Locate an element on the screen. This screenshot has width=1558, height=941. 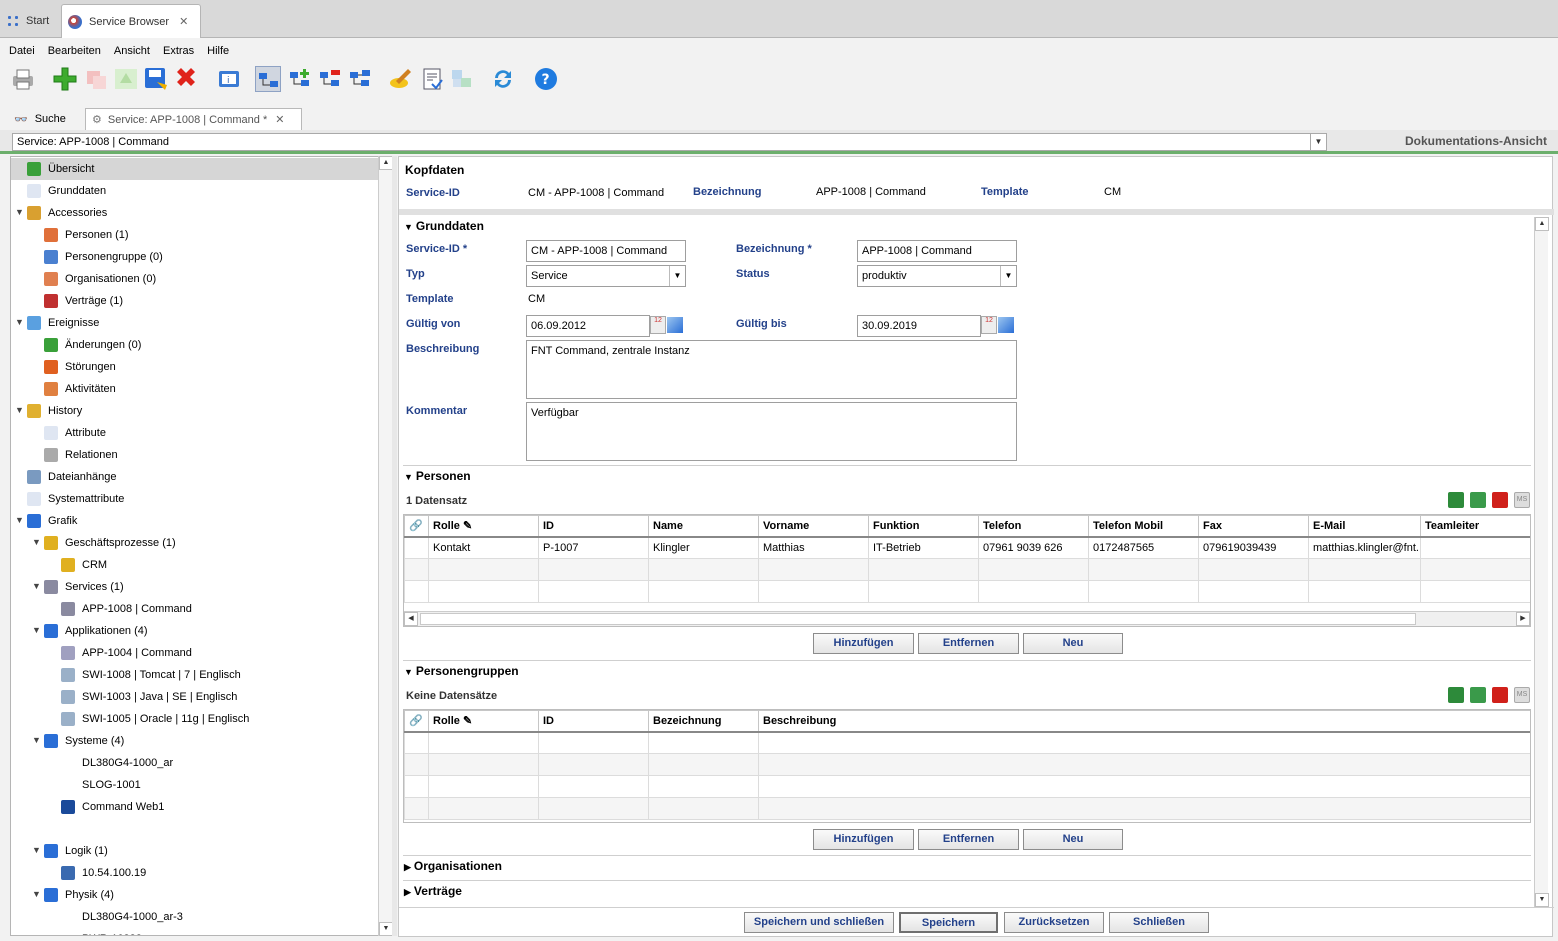
column-header: Fax is located at coordinates (1253, 526).